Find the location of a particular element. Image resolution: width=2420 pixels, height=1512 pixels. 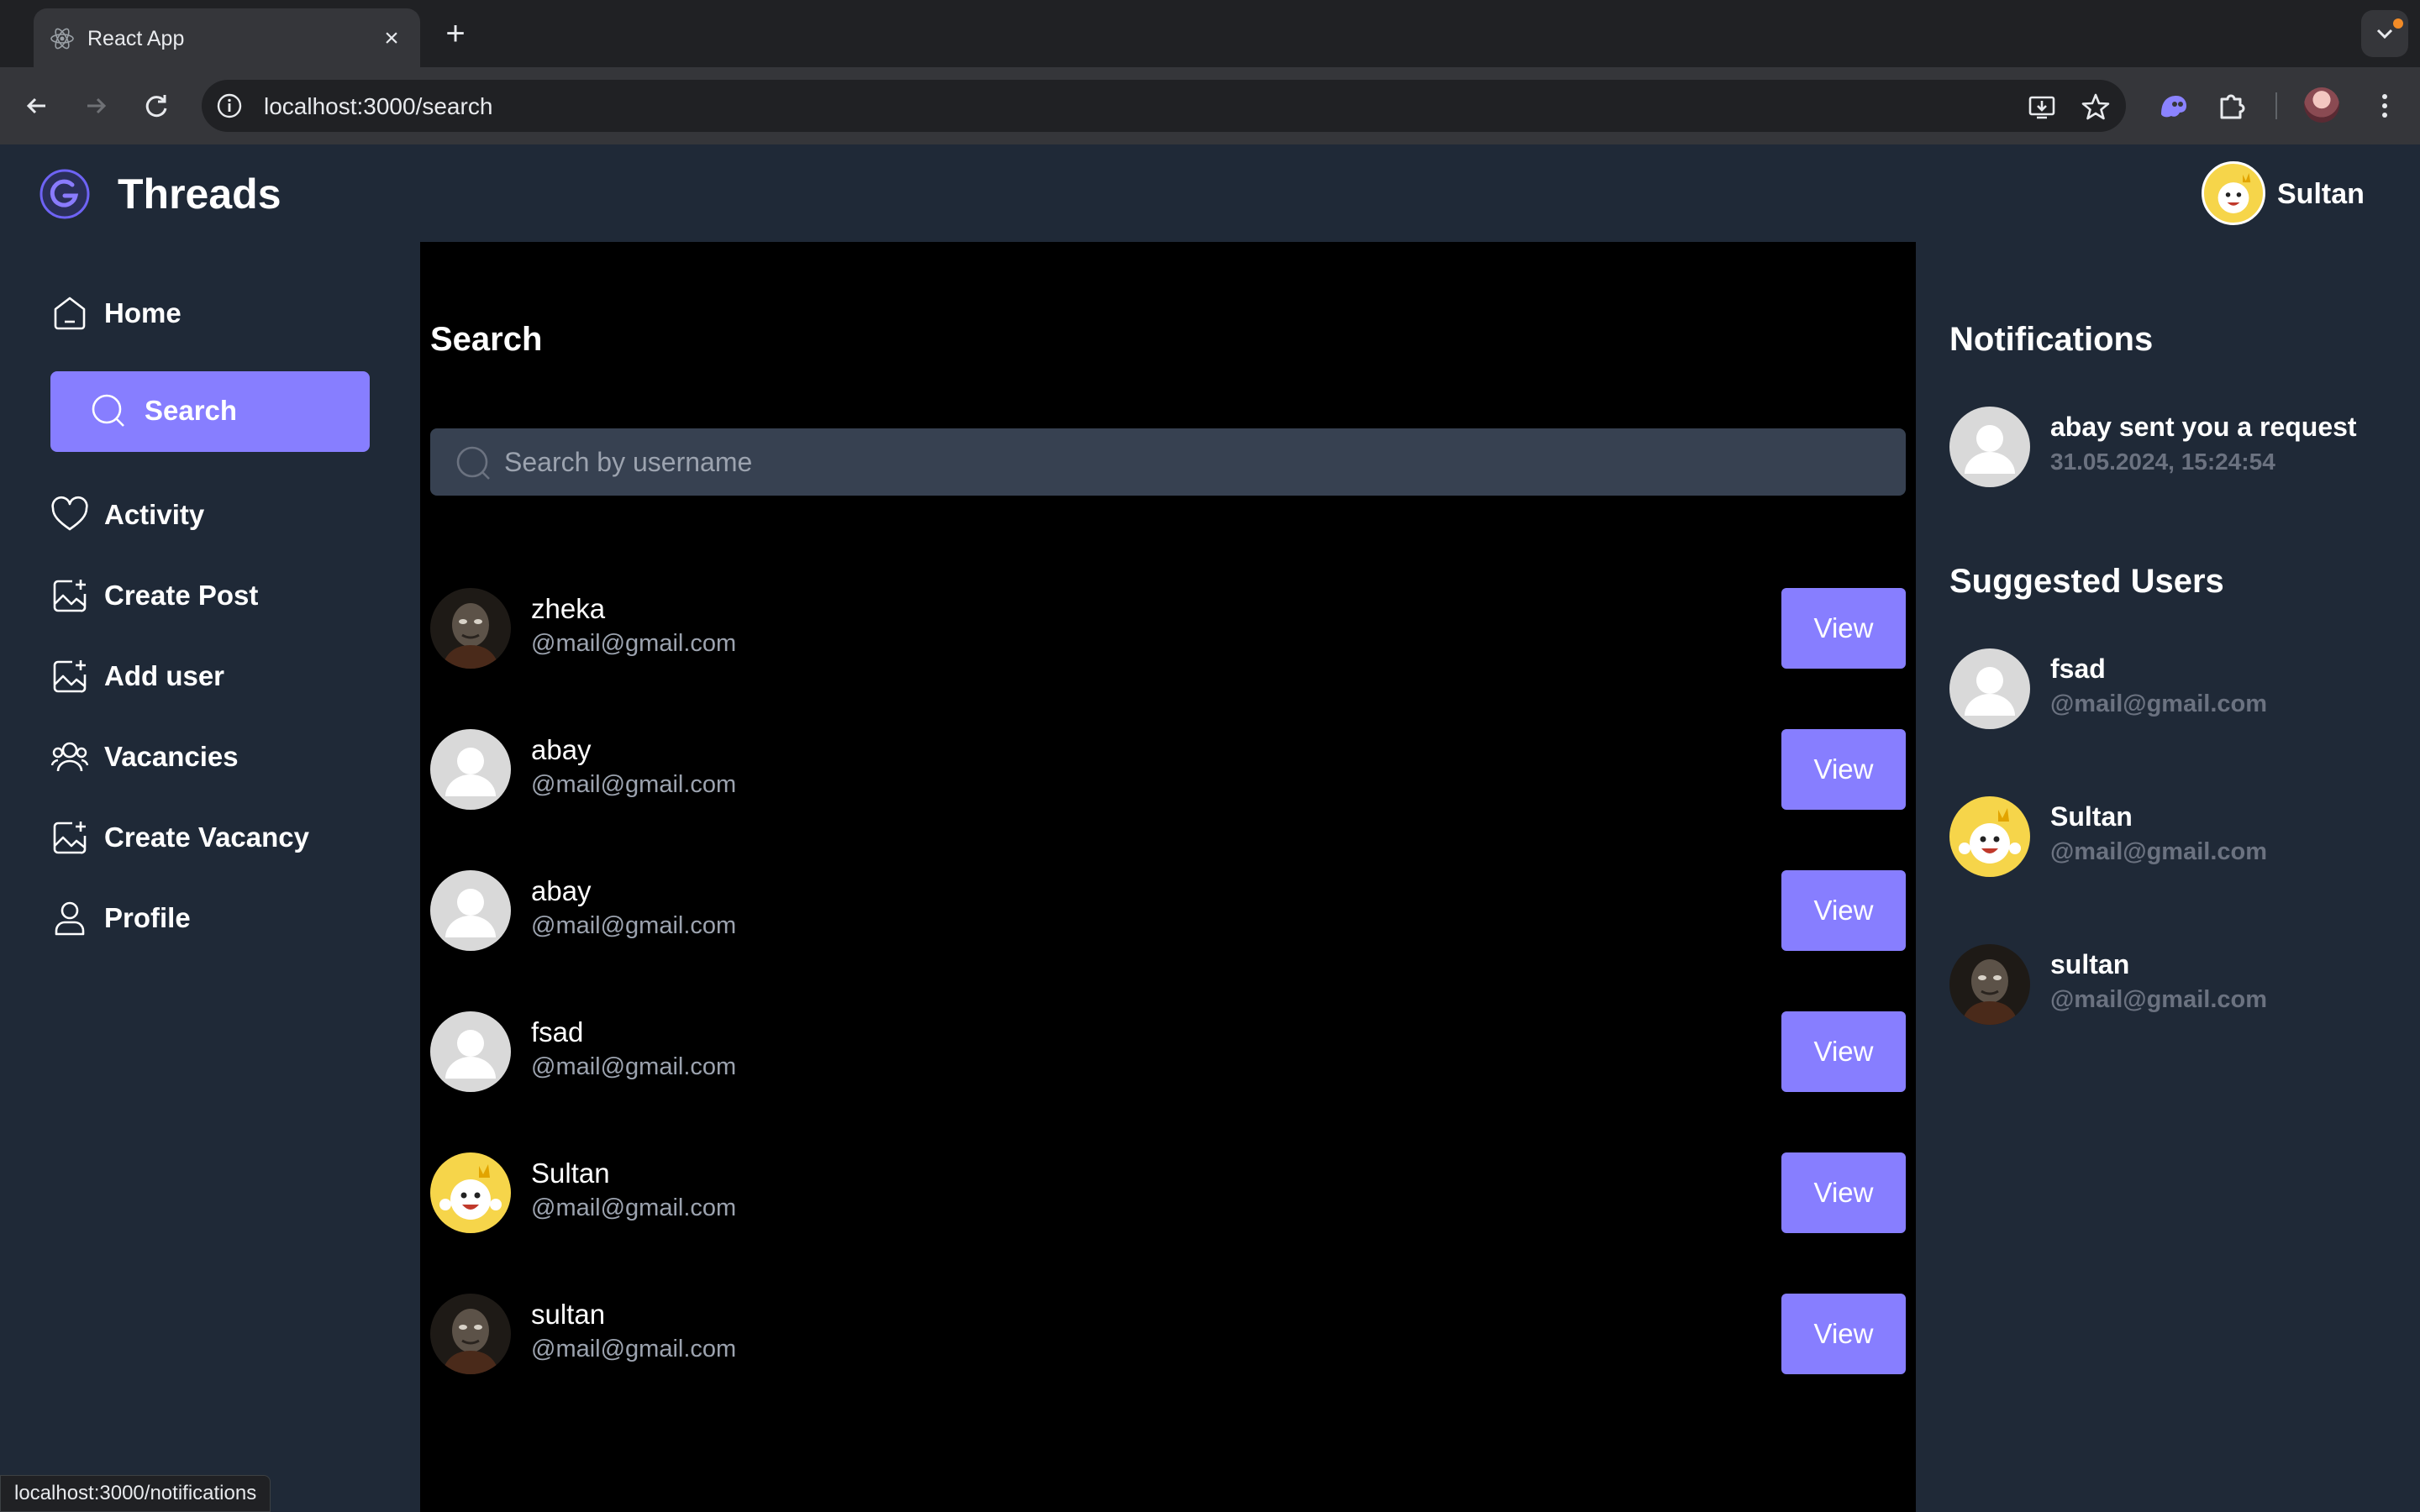

sidebar-item-search: Search is located at coordinates (210, 411).